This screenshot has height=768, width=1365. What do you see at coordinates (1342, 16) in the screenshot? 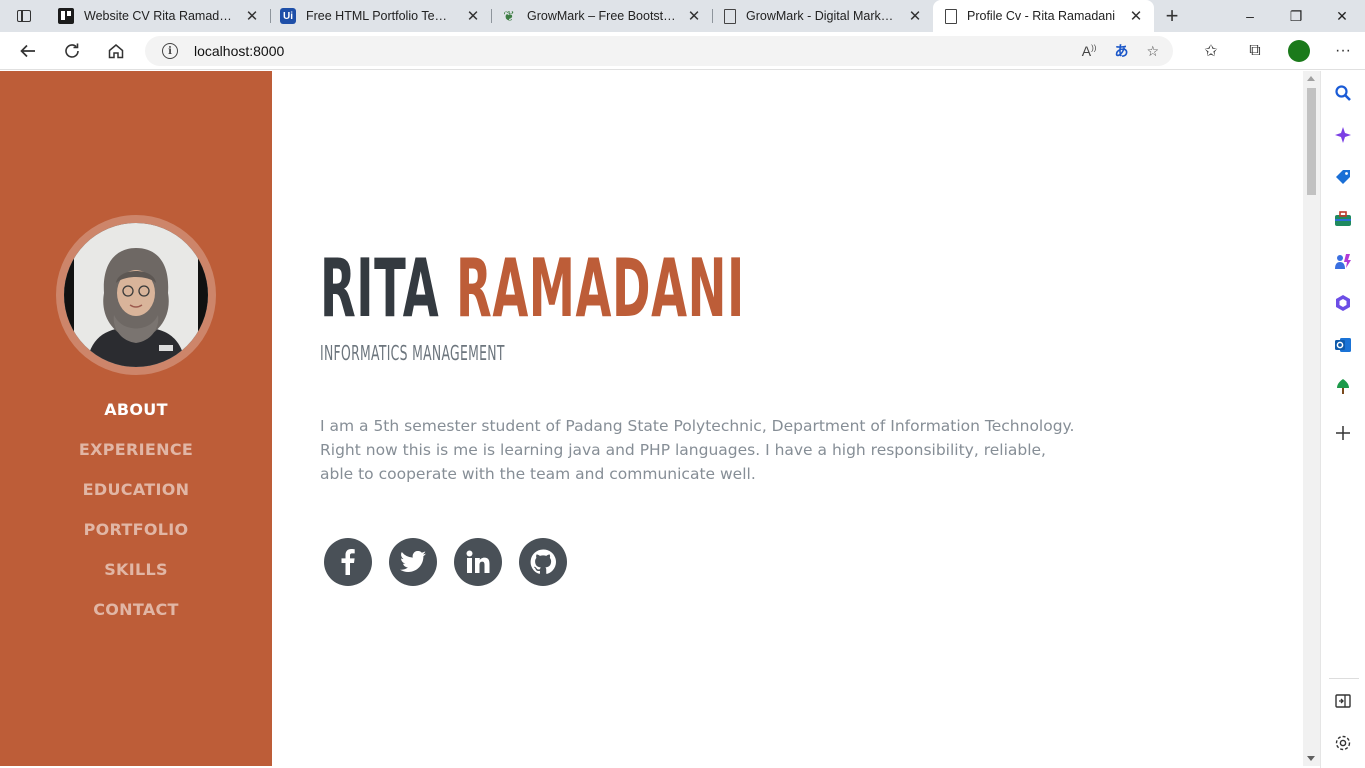
I see `close-window-button: ✕` at bounding box center [1342, 16].